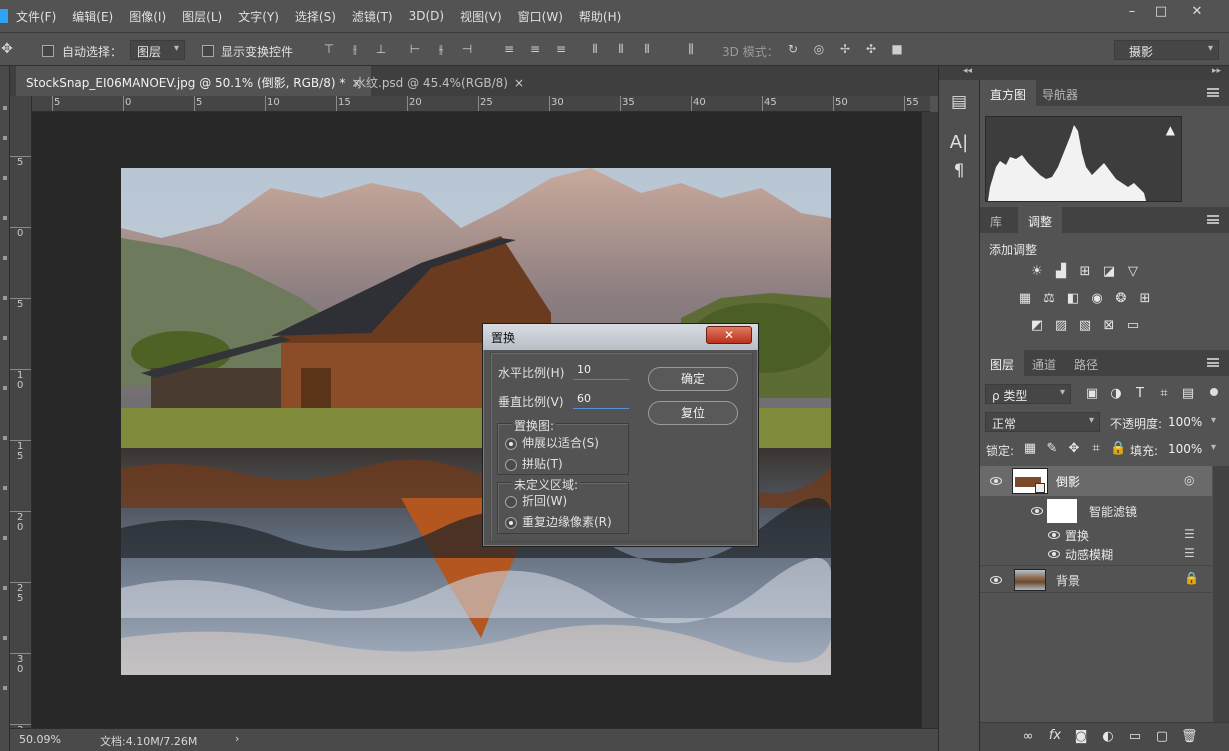 The image size is (1229, 751). Describe the element at coordinates (535, 49) in the screenshot. I see `distribute-vcenter-icon: ≡` at that location.